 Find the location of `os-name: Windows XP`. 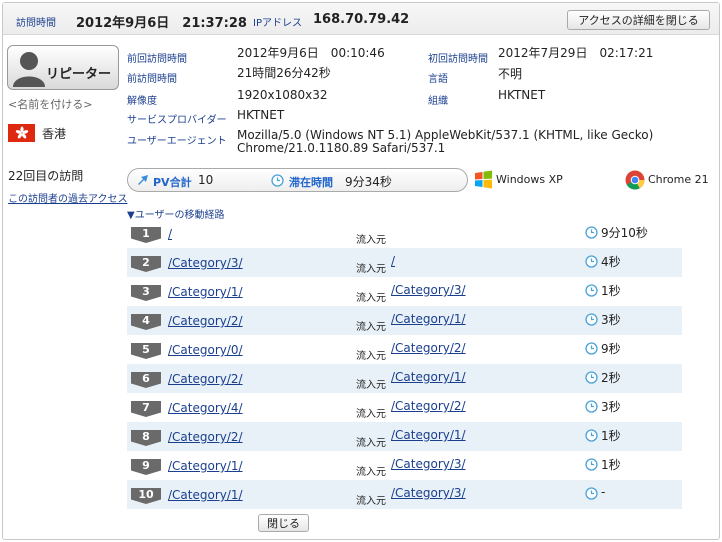

os-name: Windows XP is located at coordinates (529, 179).